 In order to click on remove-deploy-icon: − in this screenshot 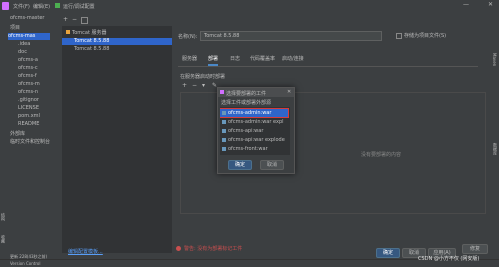, I will do `click(194, 85)`.